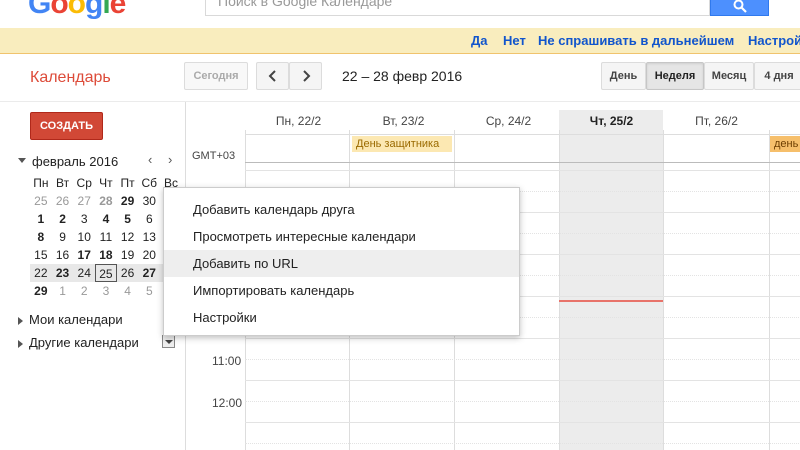 This screenshot has width=800, height=450. I want to click on chevron-left-icon, so click(272, 76).